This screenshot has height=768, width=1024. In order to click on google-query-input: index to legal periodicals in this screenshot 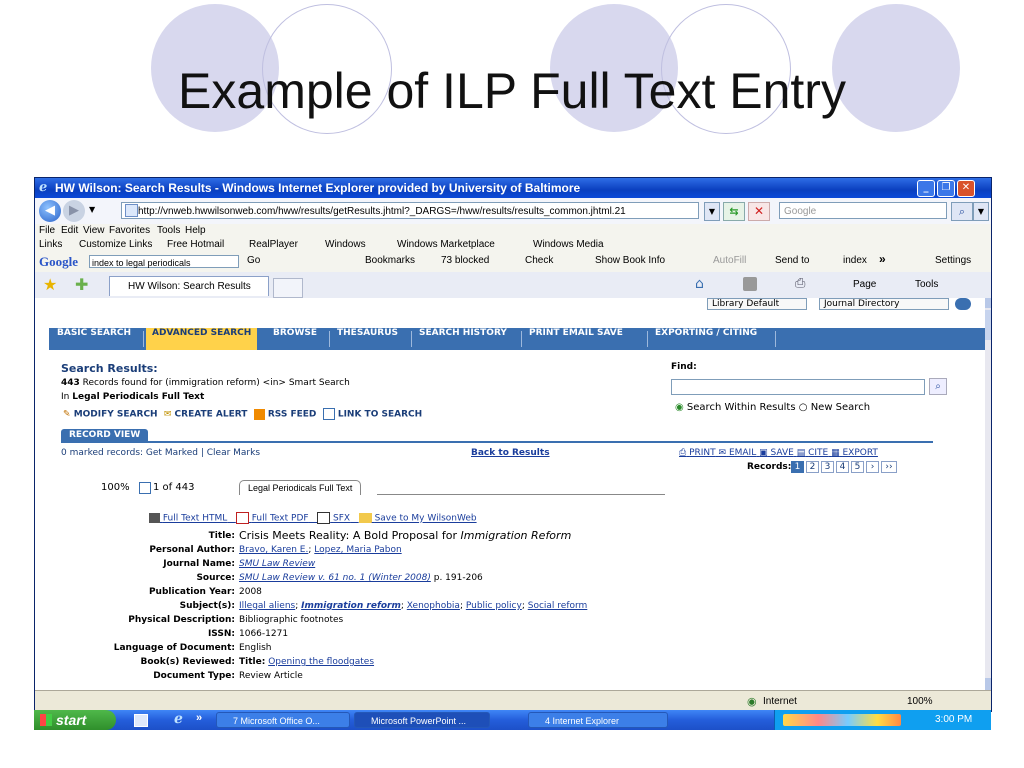, I will do `click(164, 261)`.